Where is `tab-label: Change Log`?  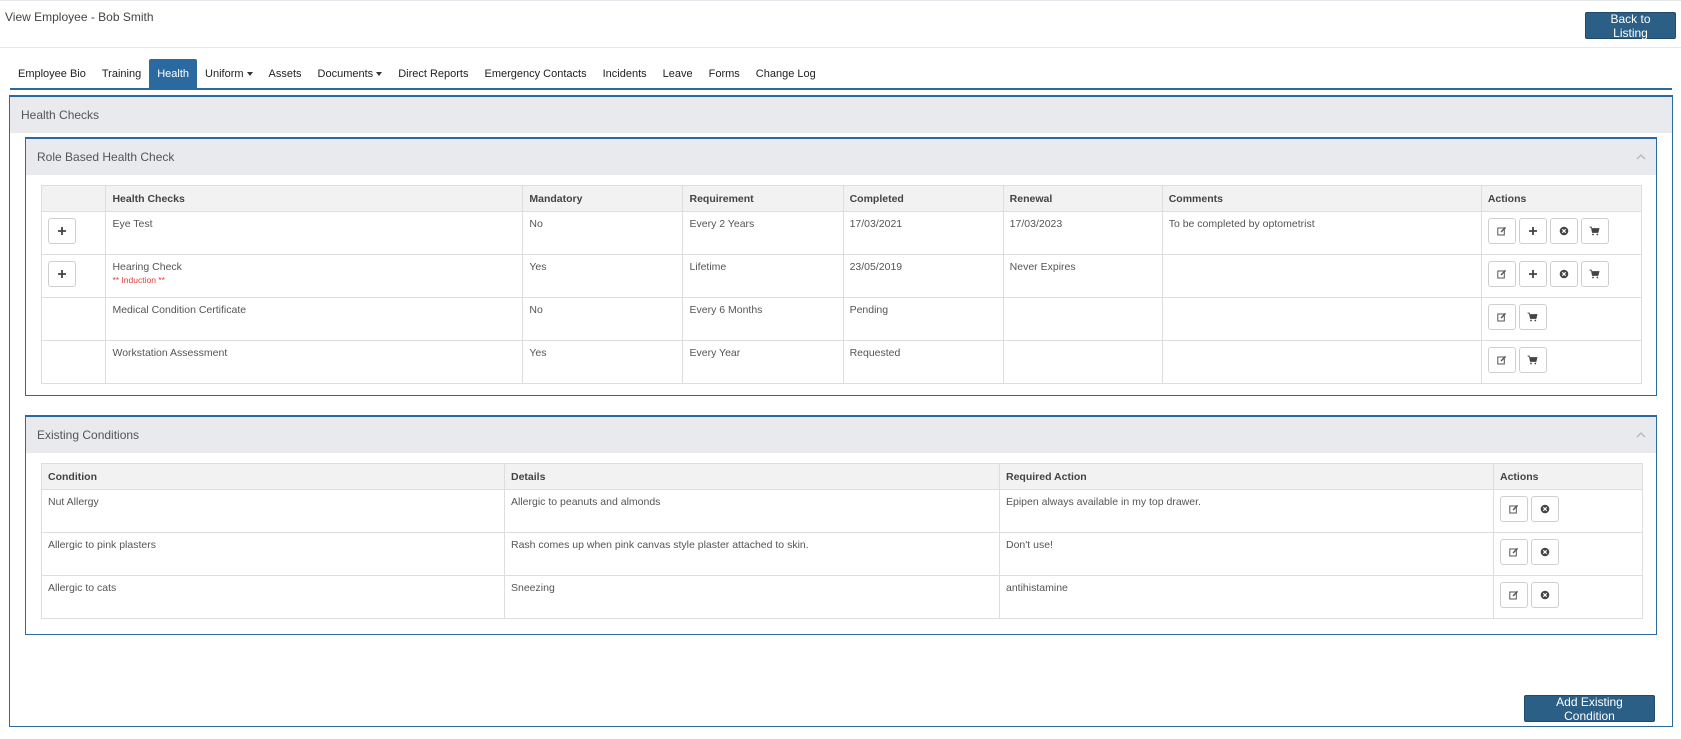
tab-label: Change Log is located at coordinates (785, 73).